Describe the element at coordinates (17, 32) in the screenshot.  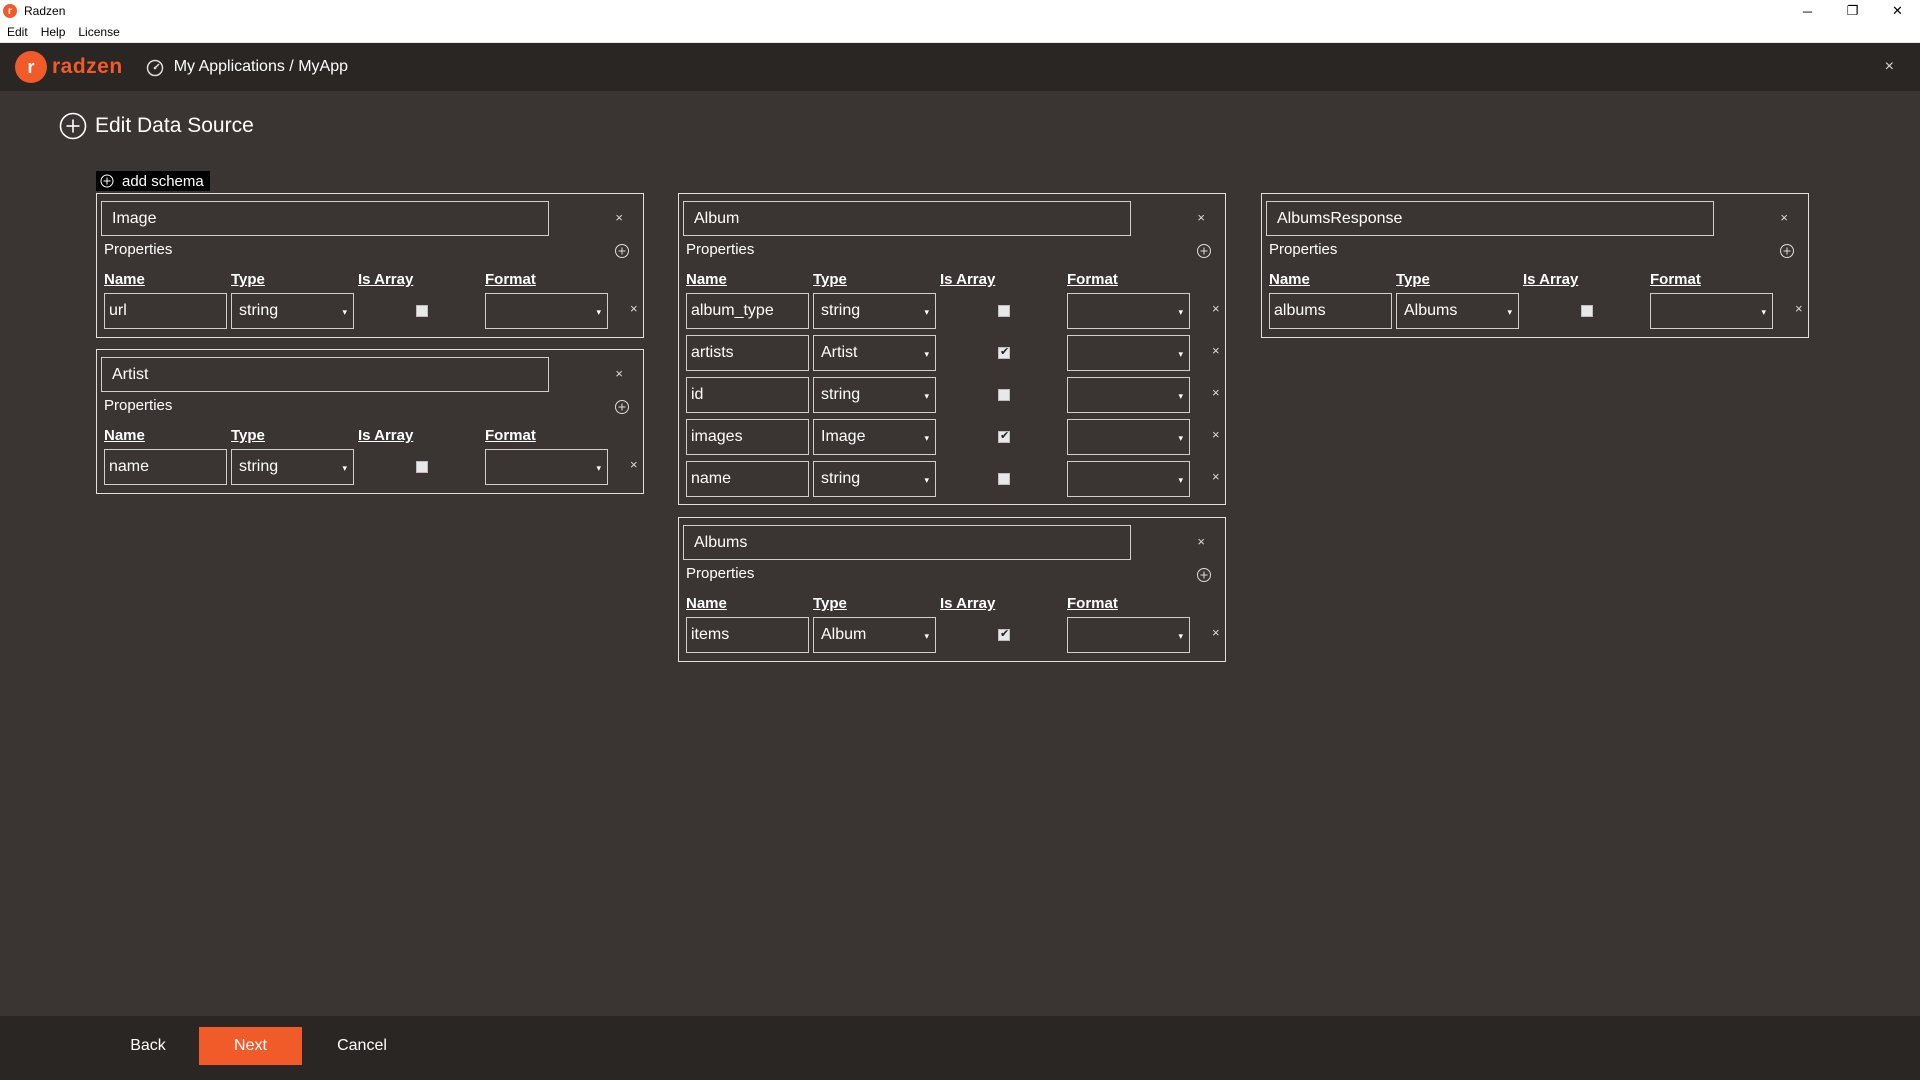
I see `menu-item-edit: Edit` at that location.